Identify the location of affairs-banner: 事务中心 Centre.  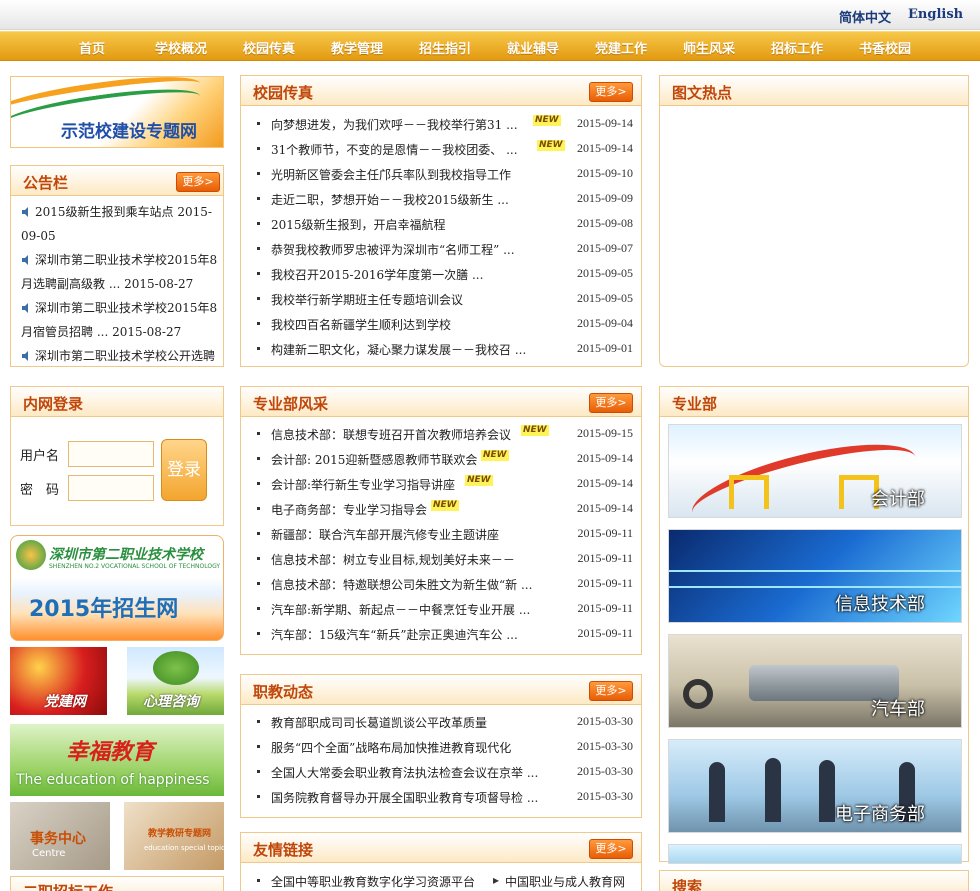
(60, 836).